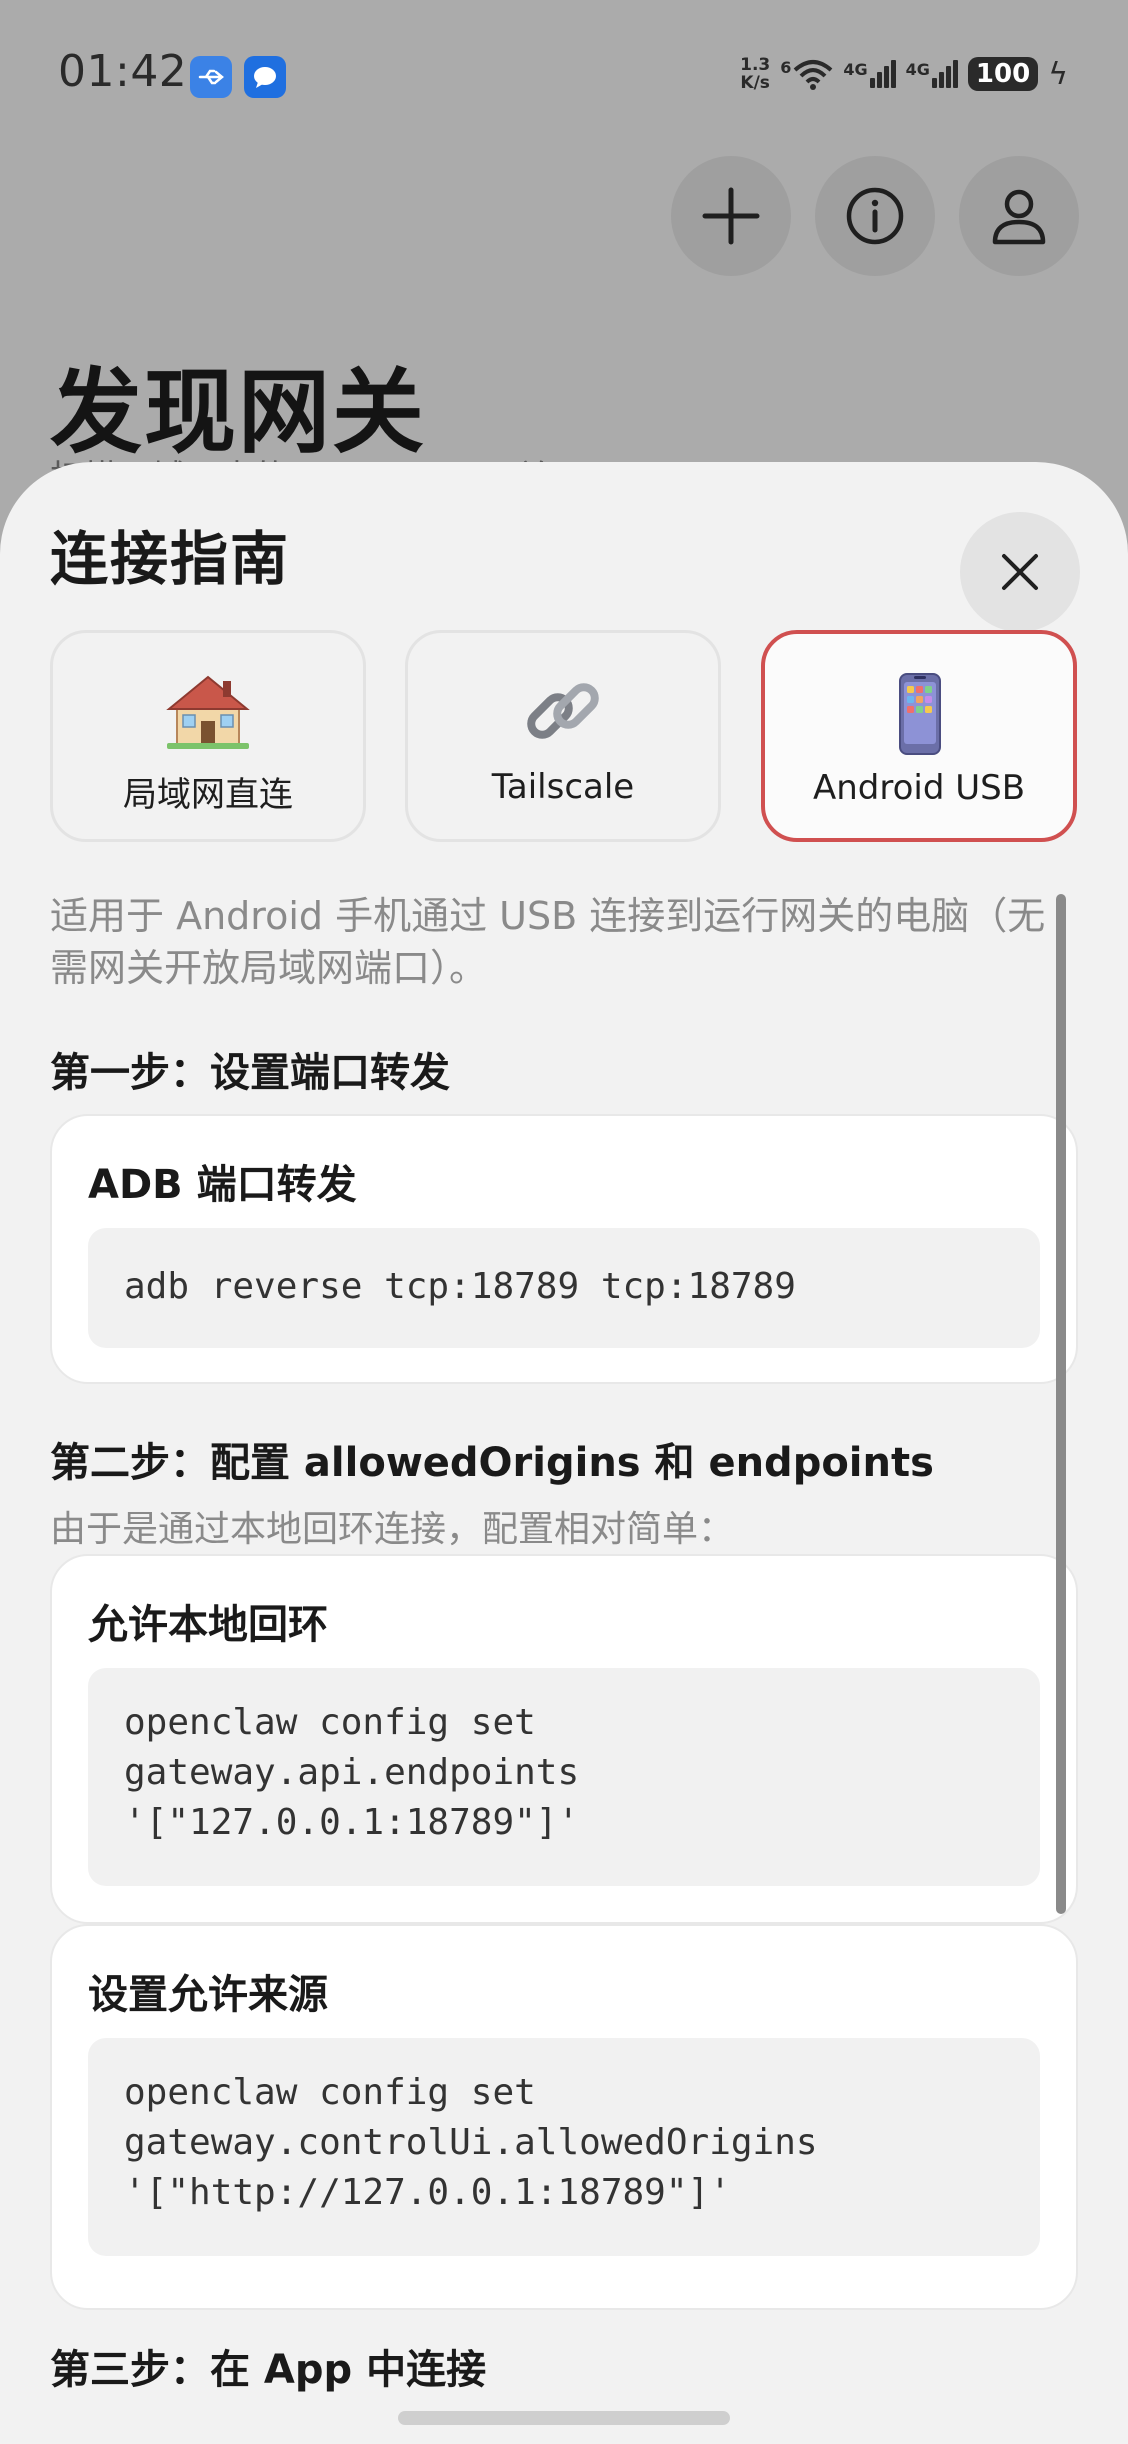 The width and height of the screenshot is (1128, 2444). I want to click on sheet-title: 连接指南, so click(170, 559).